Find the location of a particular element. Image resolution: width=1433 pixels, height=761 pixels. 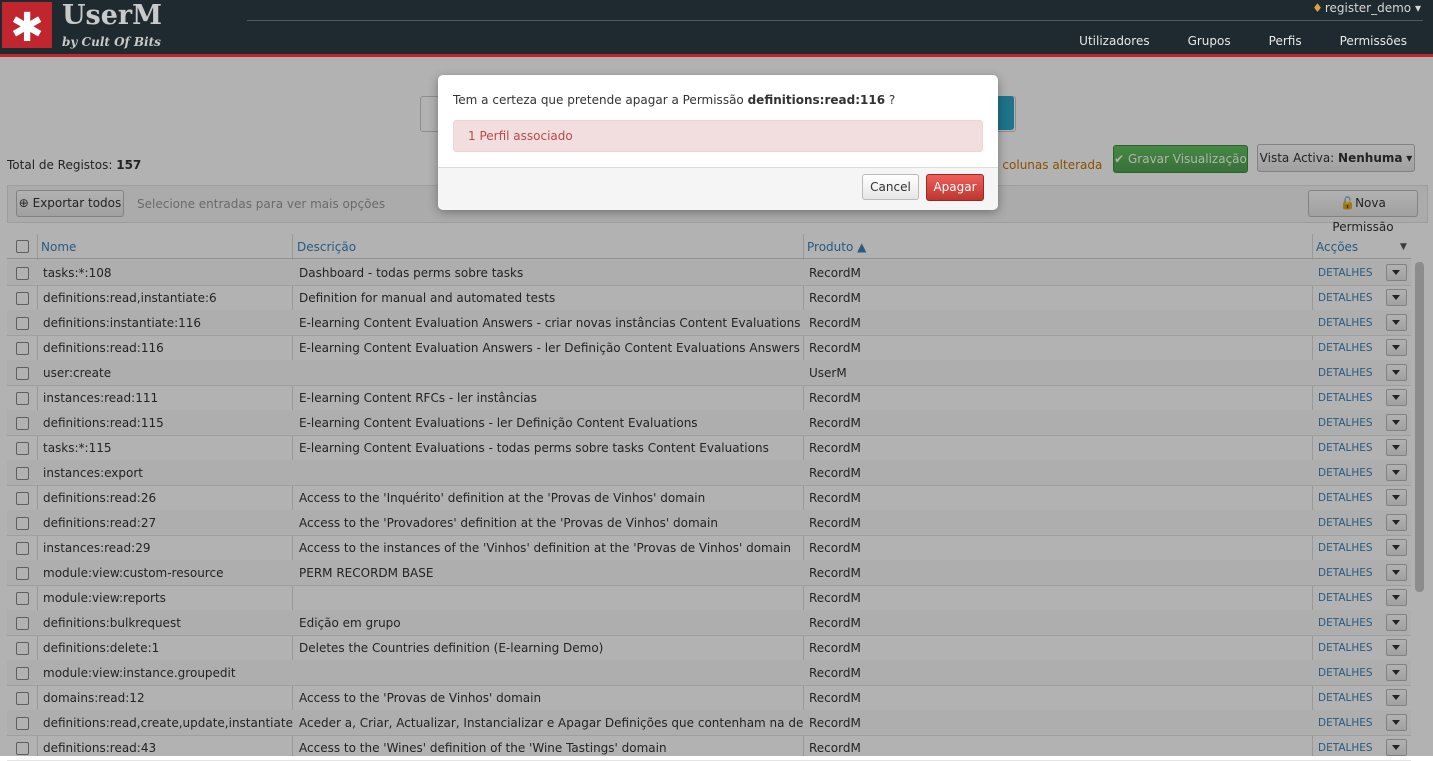

user-icon: ♦ is located at coordinates (1317, 8).